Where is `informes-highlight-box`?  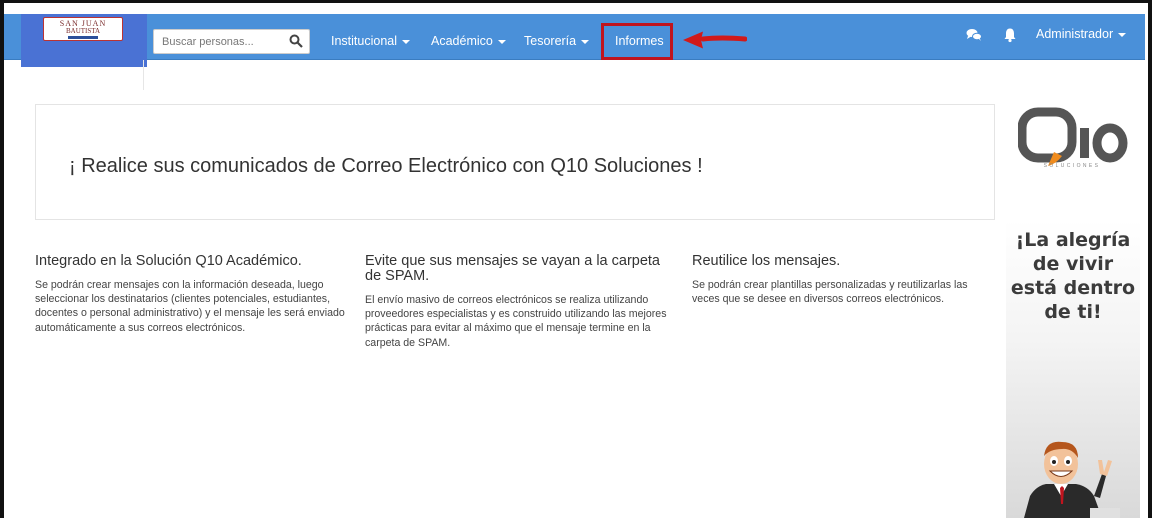
informes-highlight-box is located at coordinates (637, 41).